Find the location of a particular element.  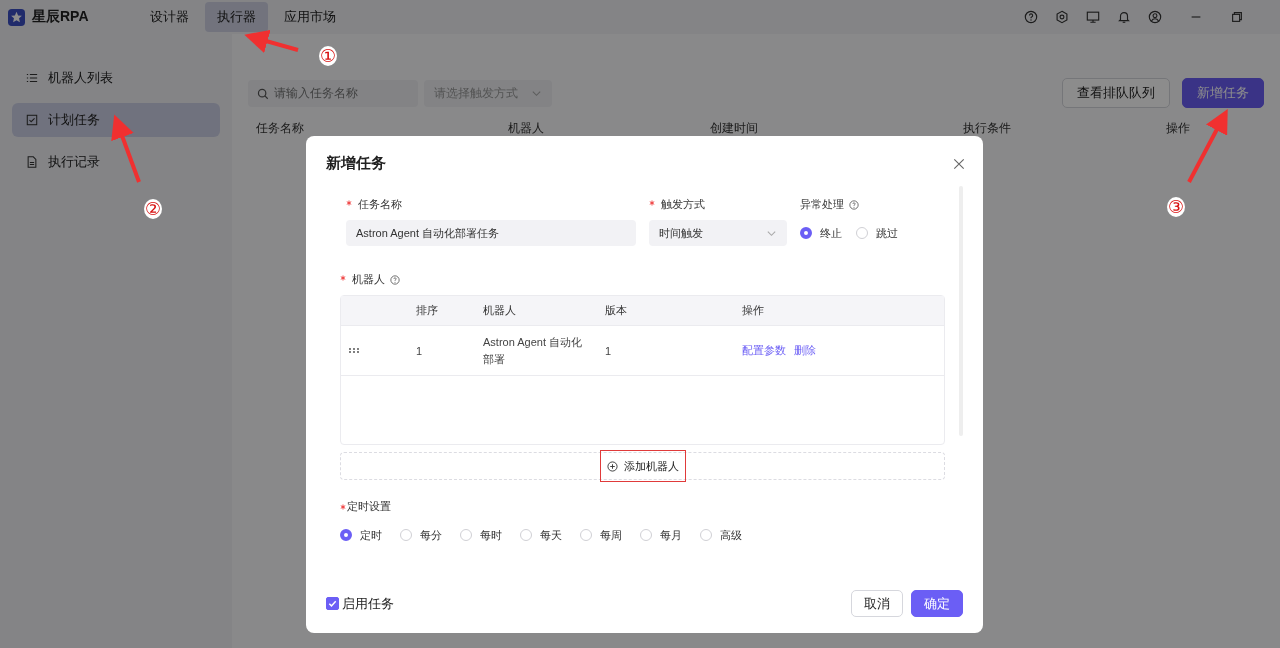

column-header: 执行条件 is located at coordinates (987, 128).